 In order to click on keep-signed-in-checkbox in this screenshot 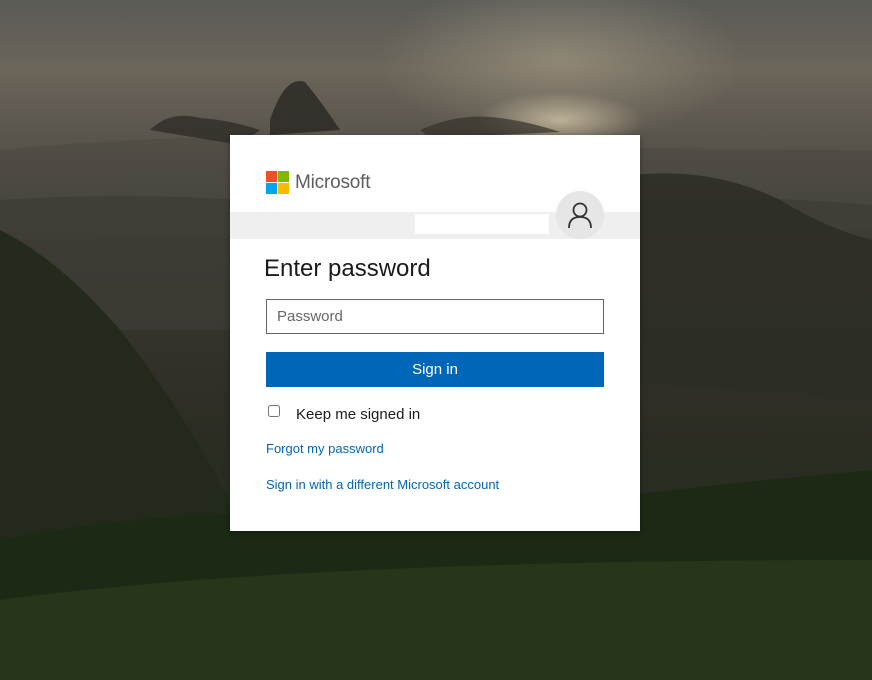, I will do `click(274, 411)`.